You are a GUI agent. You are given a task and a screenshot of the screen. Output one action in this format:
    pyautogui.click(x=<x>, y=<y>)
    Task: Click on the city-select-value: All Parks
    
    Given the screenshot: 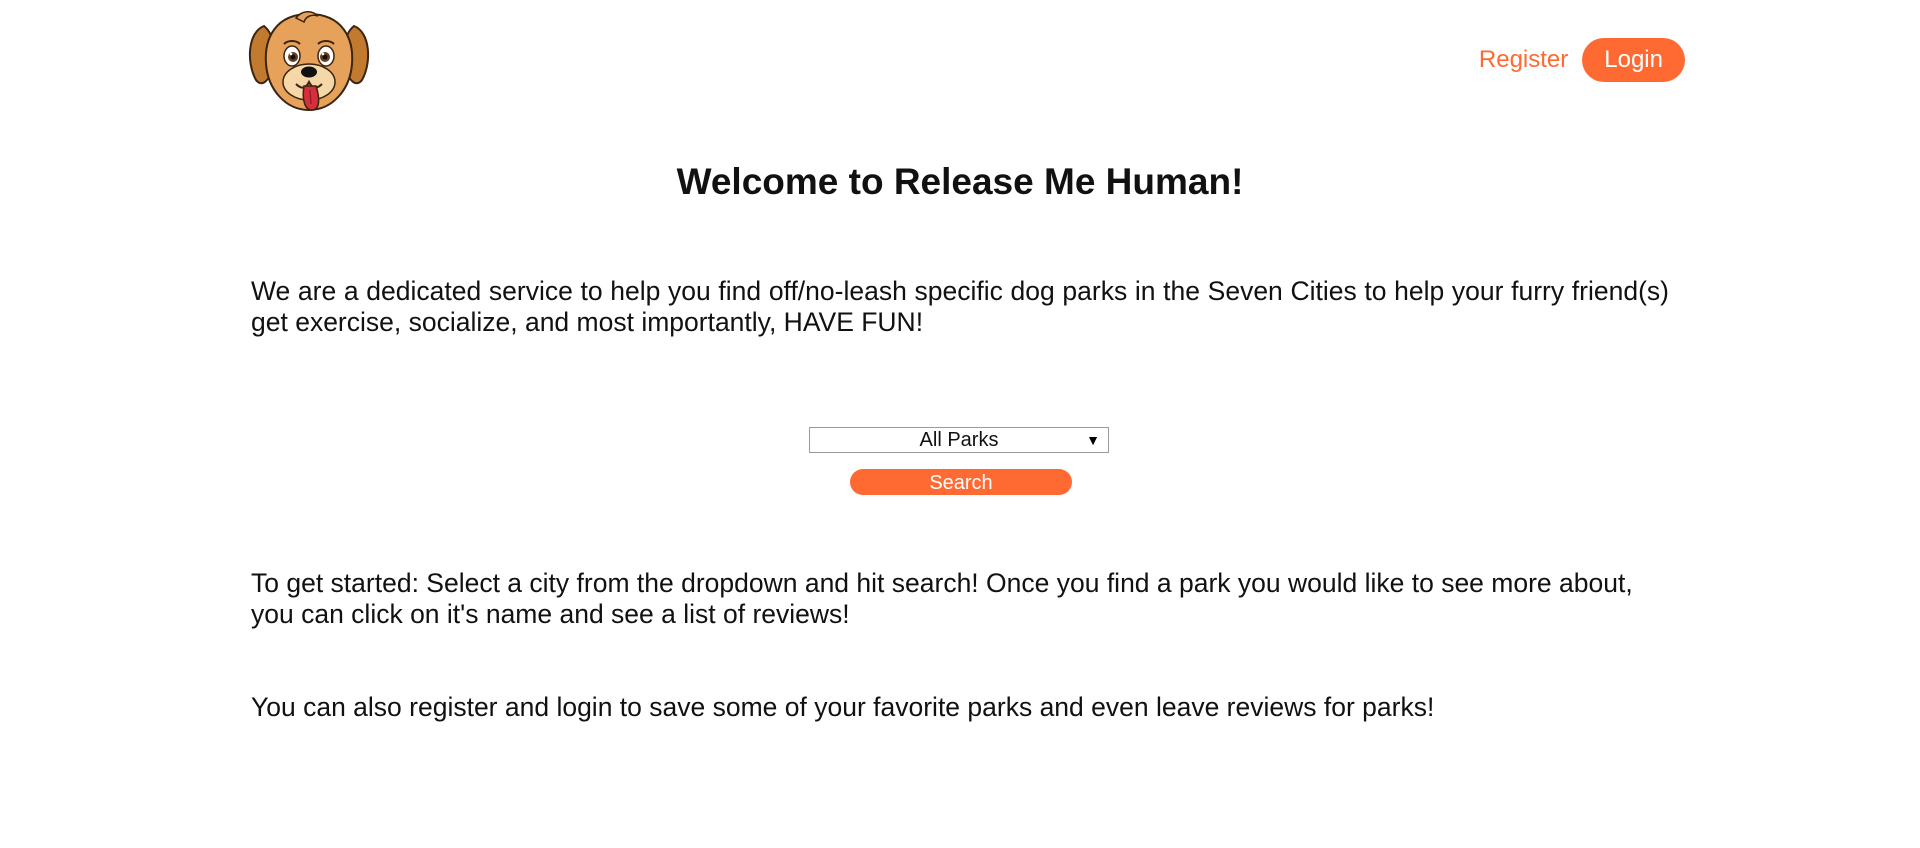 What is the action you would take?
    pyautogui.click(x=959, y=440)
    